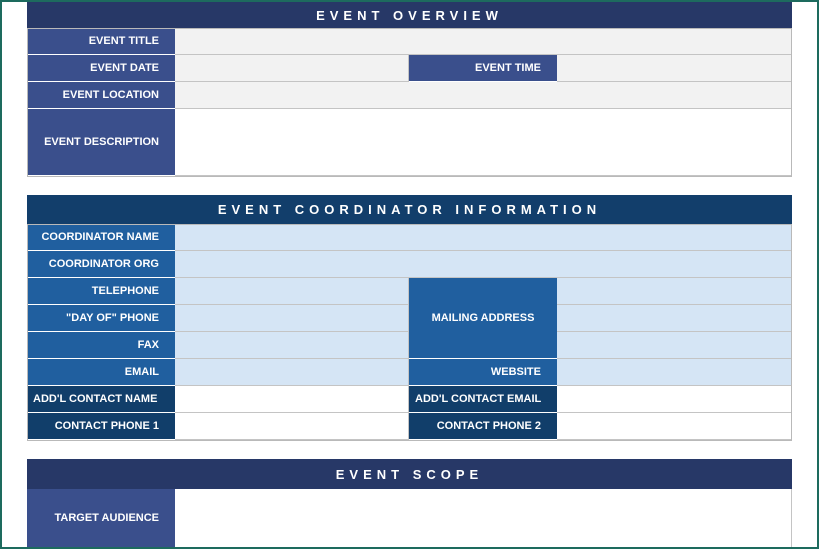 Image resolution: width=819 pixels, height=549 pixels. What do you see at coordinates (292, 291) in the screenshot?
I see `telephone-field` at bounding box center [292, 291].